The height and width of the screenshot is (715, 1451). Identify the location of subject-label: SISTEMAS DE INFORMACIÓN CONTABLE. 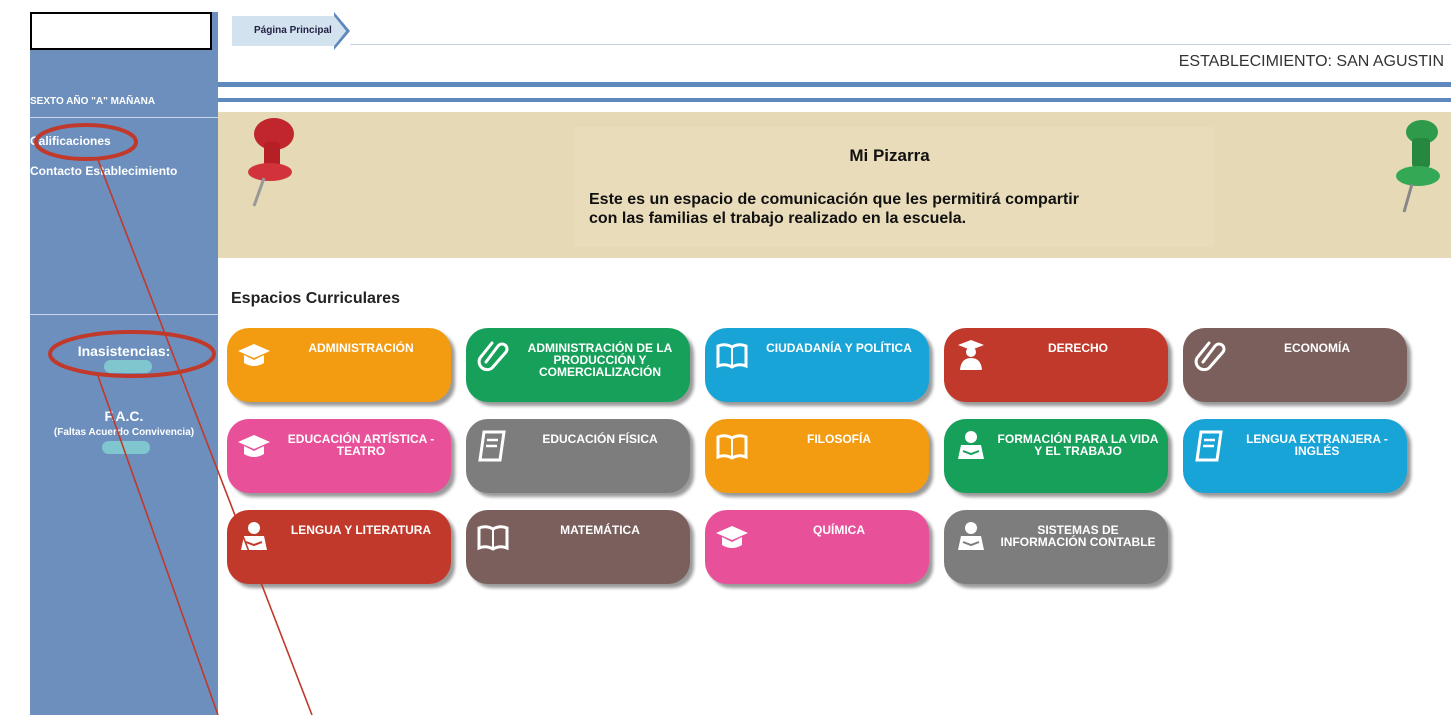
(1078, 536).